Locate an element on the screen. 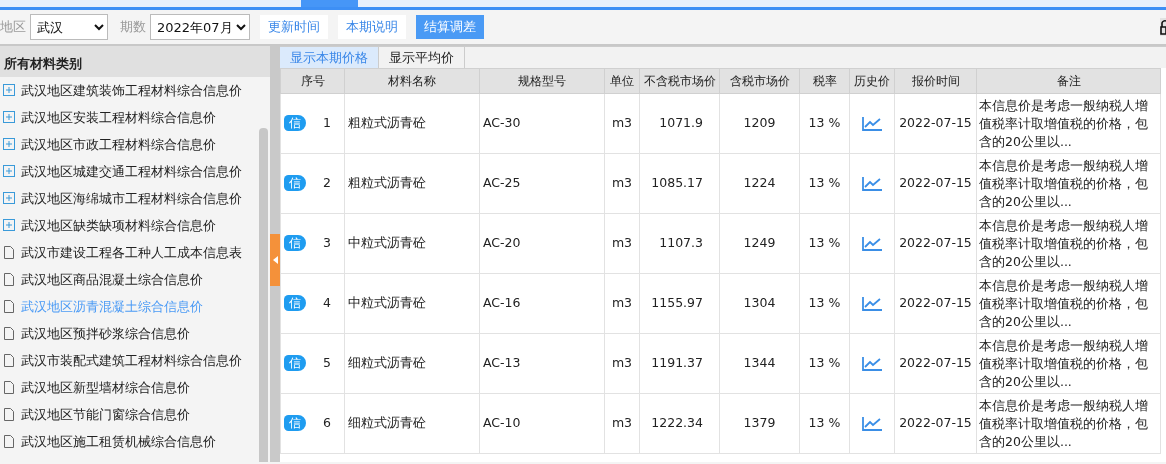  price-cell: 1379 is located at coordinates (759, 423).